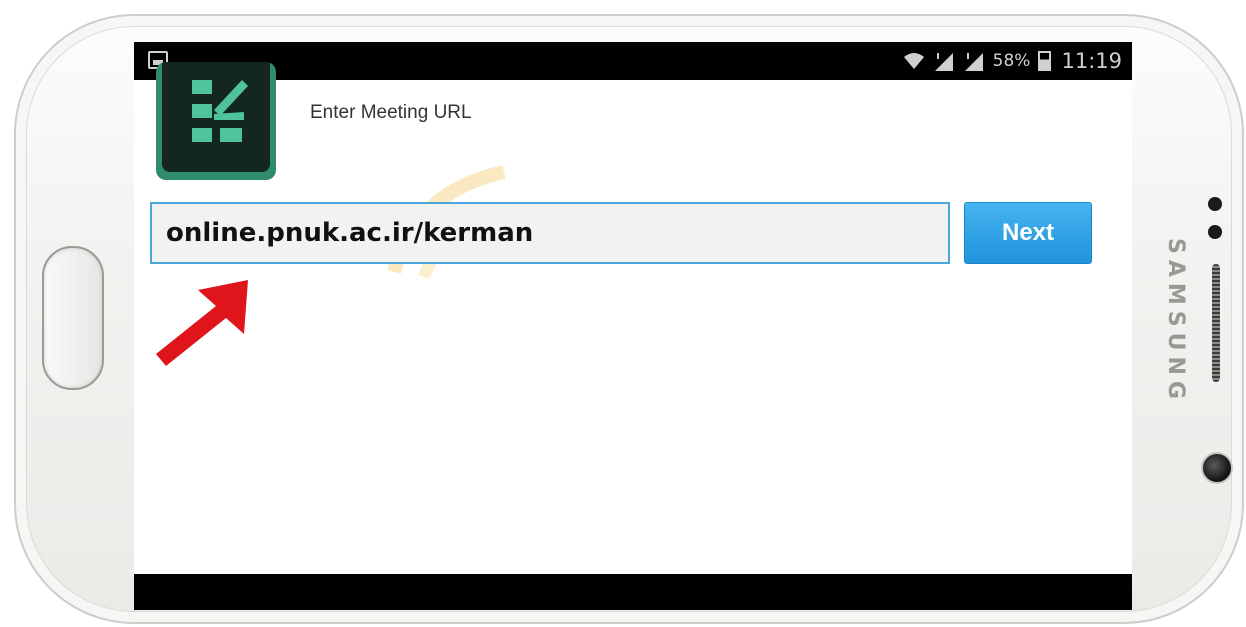 This screenshot has width=1246, height=627. What do you see at coordinates (1217, 468) in the screenshot?
I see `front-camera-icon` at bounding box center [1217, 468].